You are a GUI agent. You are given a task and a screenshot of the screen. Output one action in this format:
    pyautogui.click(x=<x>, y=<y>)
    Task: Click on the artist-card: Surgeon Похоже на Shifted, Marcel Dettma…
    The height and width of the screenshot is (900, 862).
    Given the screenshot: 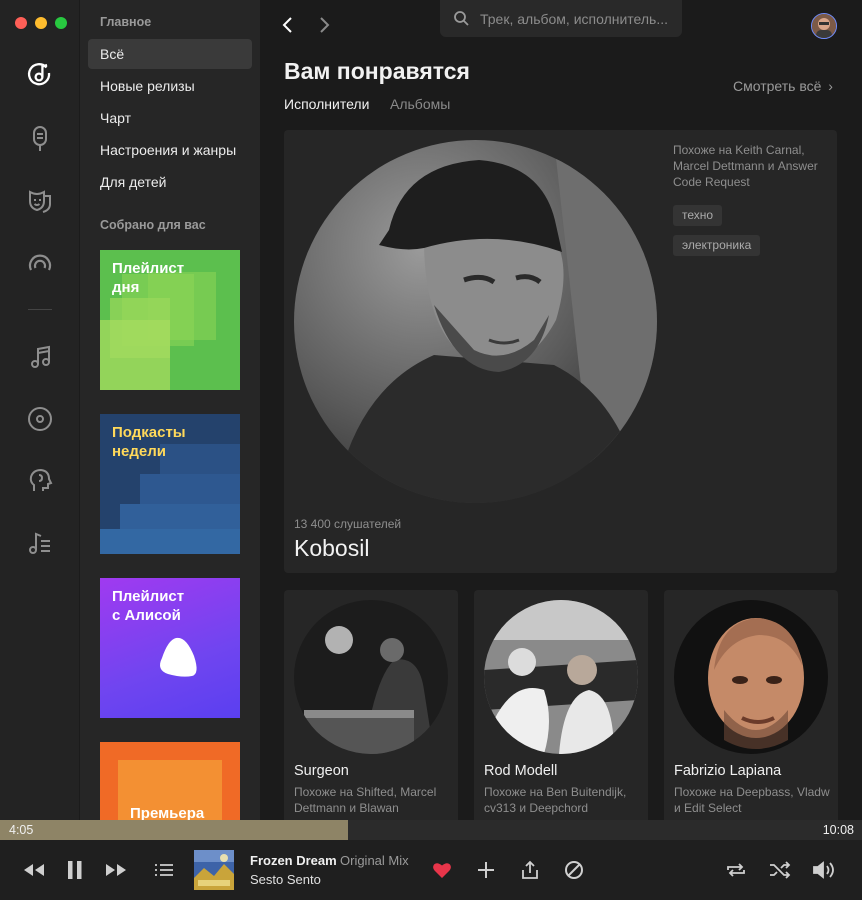 What is the action you would take?
    pyautogui.click(x=371, y=705)
    